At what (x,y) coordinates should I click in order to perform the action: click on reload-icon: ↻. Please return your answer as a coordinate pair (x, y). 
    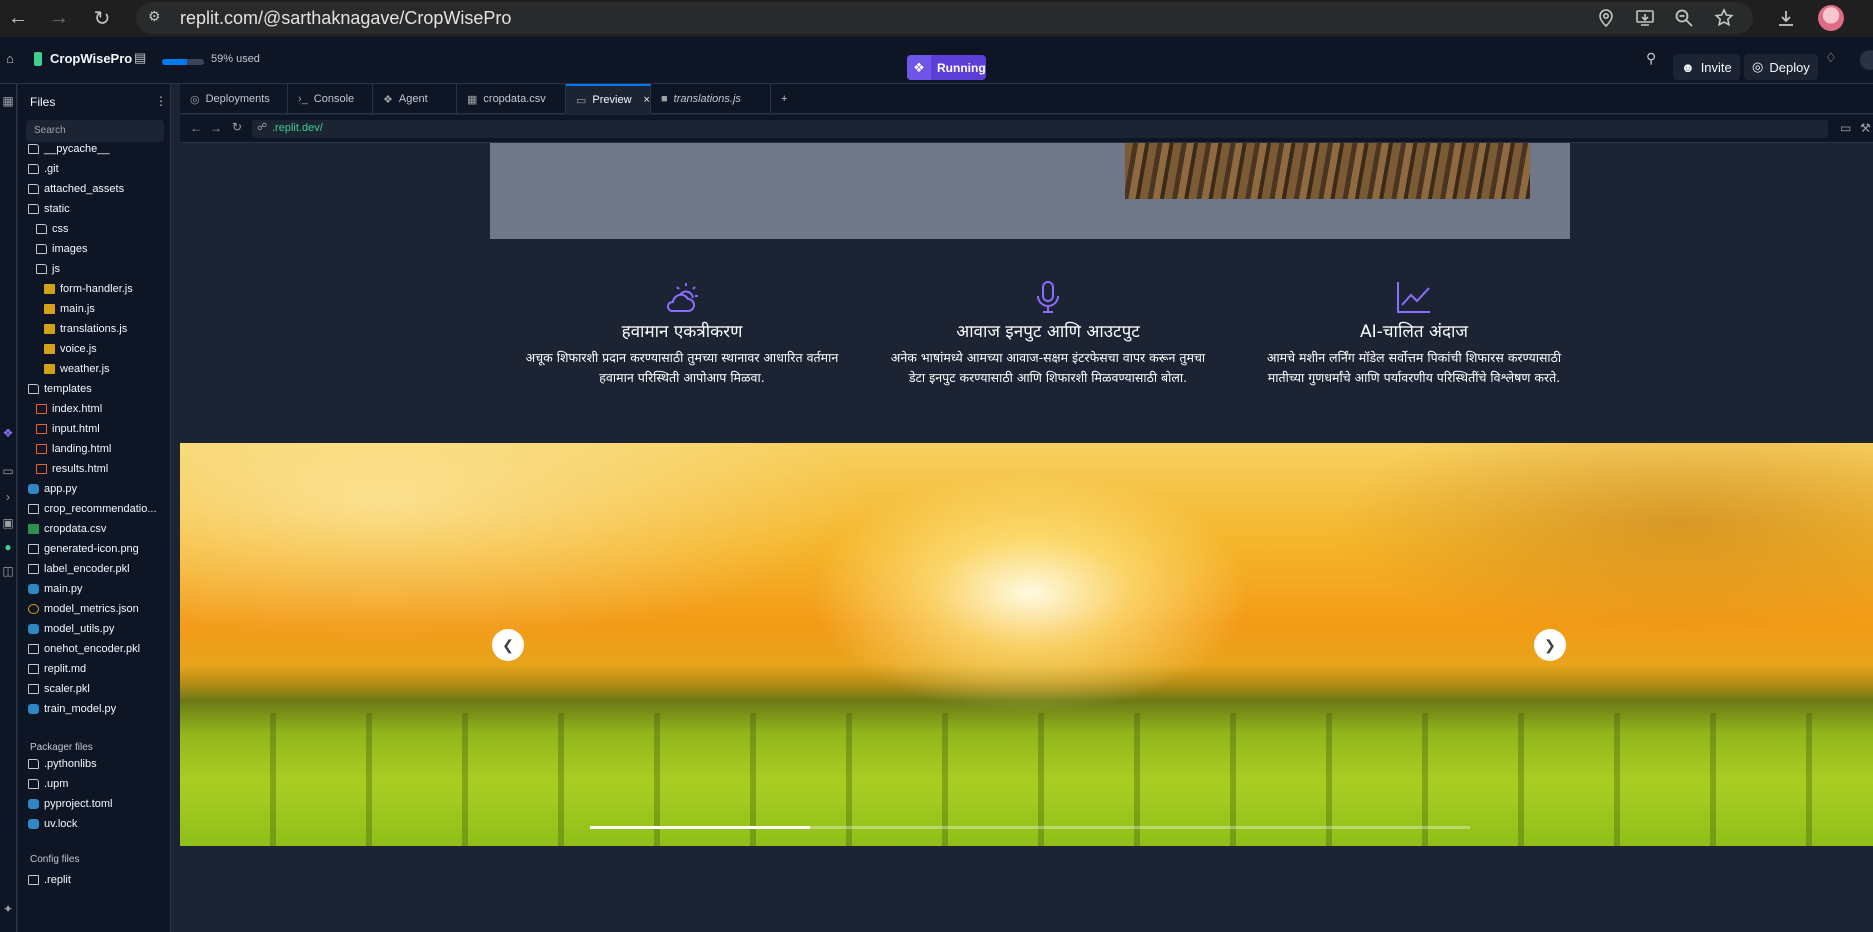
    Looking at the image, I should click on (102, 18).